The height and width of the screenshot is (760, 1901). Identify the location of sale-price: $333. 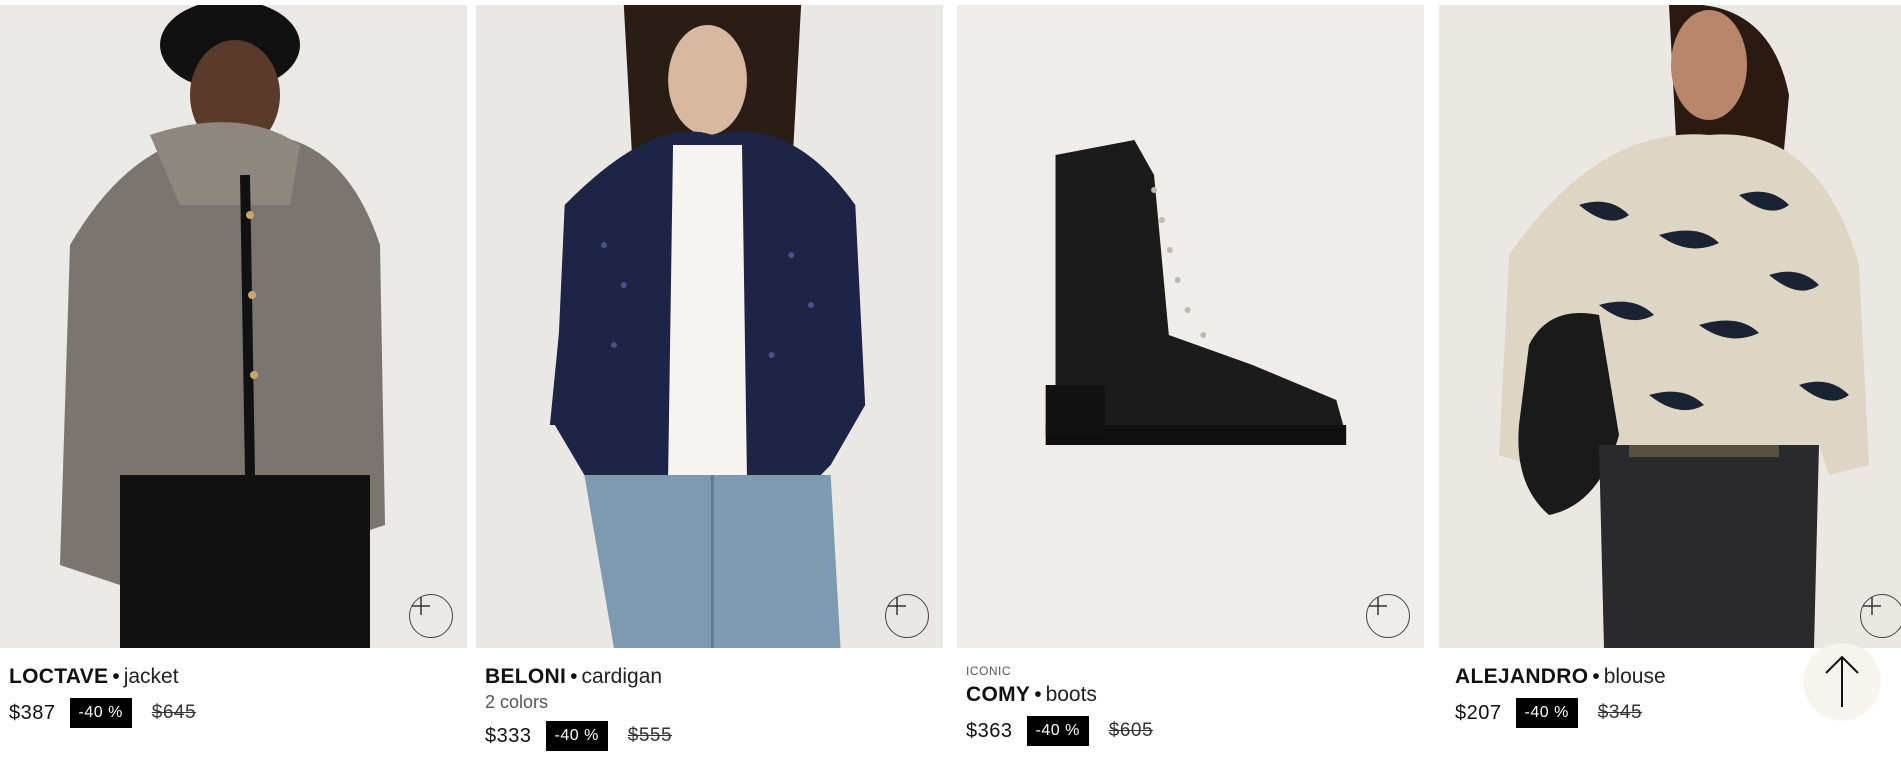
(508, 735).